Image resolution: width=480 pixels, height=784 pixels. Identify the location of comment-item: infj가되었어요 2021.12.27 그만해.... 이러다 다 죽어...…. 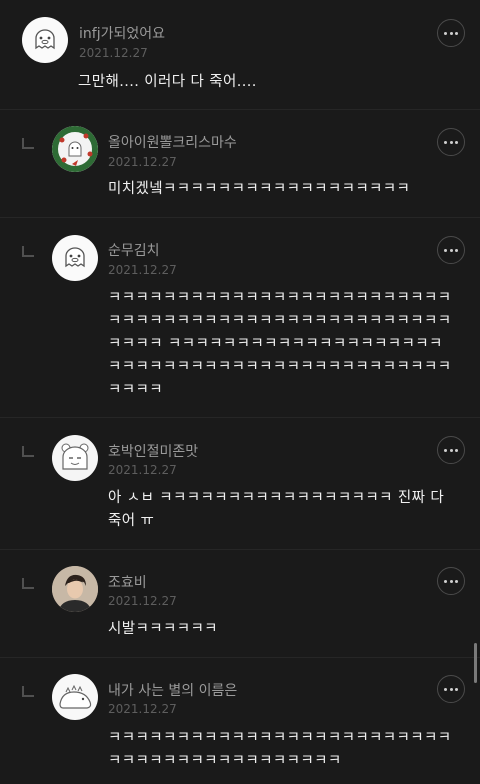
(240, 55).